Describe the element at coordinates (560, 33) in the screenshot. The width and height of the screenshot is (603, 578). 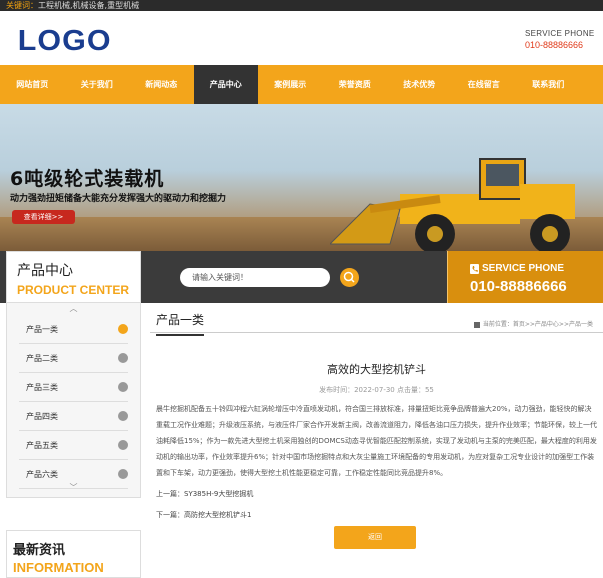
I see `header-service-label: SERVICE PHONE` at that location.